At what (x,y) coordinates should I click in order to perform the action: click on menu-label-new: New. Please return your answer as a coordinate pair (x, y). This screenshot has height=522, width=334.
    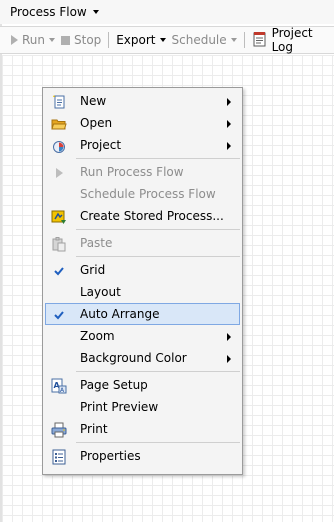
    Looking at the image, I should click on (93, 101).